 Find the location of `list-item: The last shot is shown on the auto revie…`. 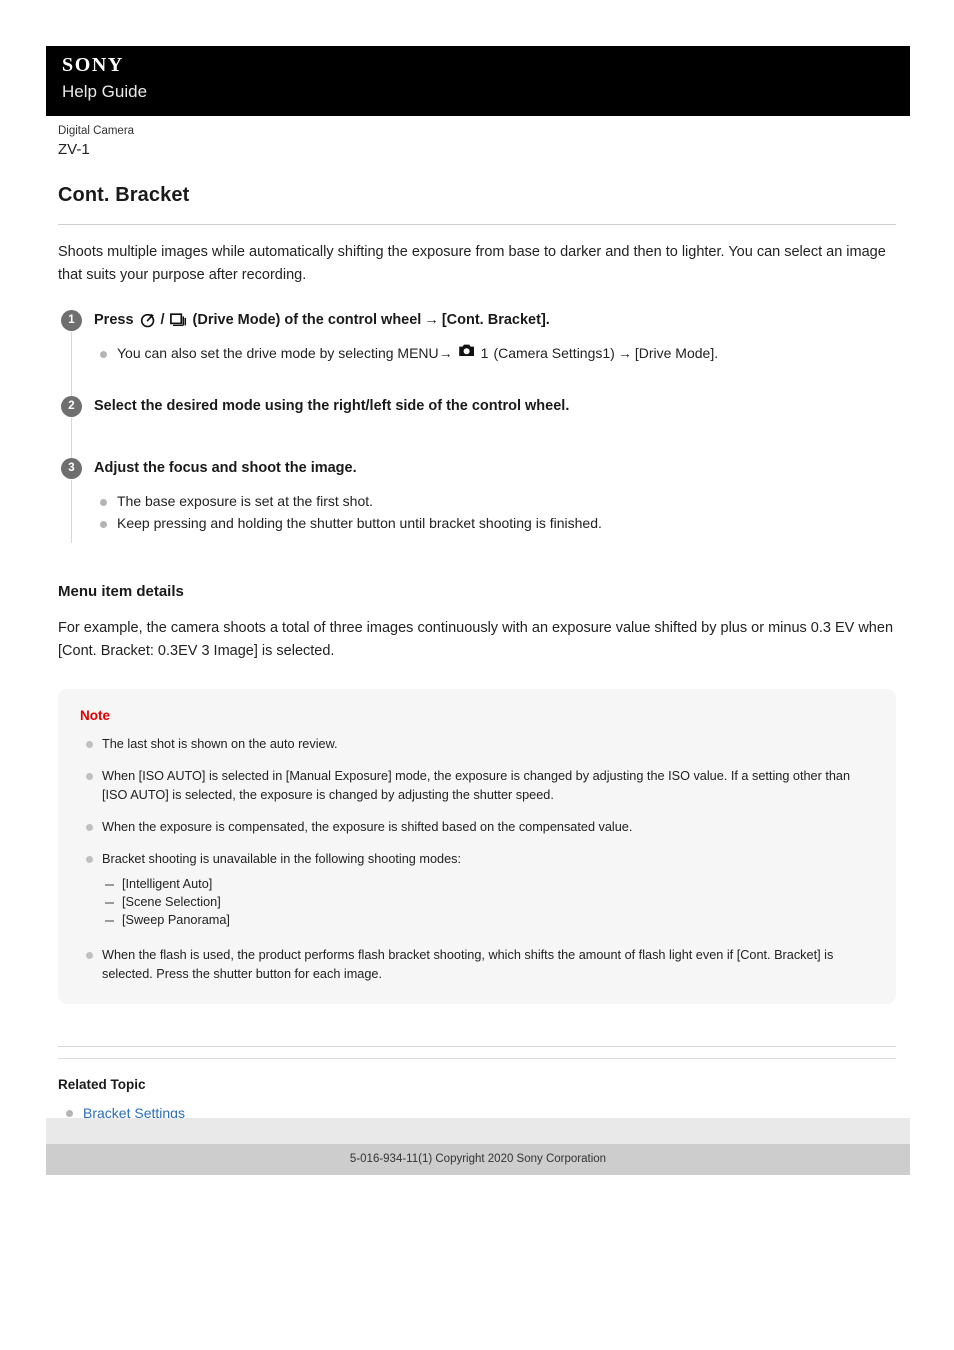

list-item: The last shot is shown on the auto revie… is located at coordinates (477, 744).